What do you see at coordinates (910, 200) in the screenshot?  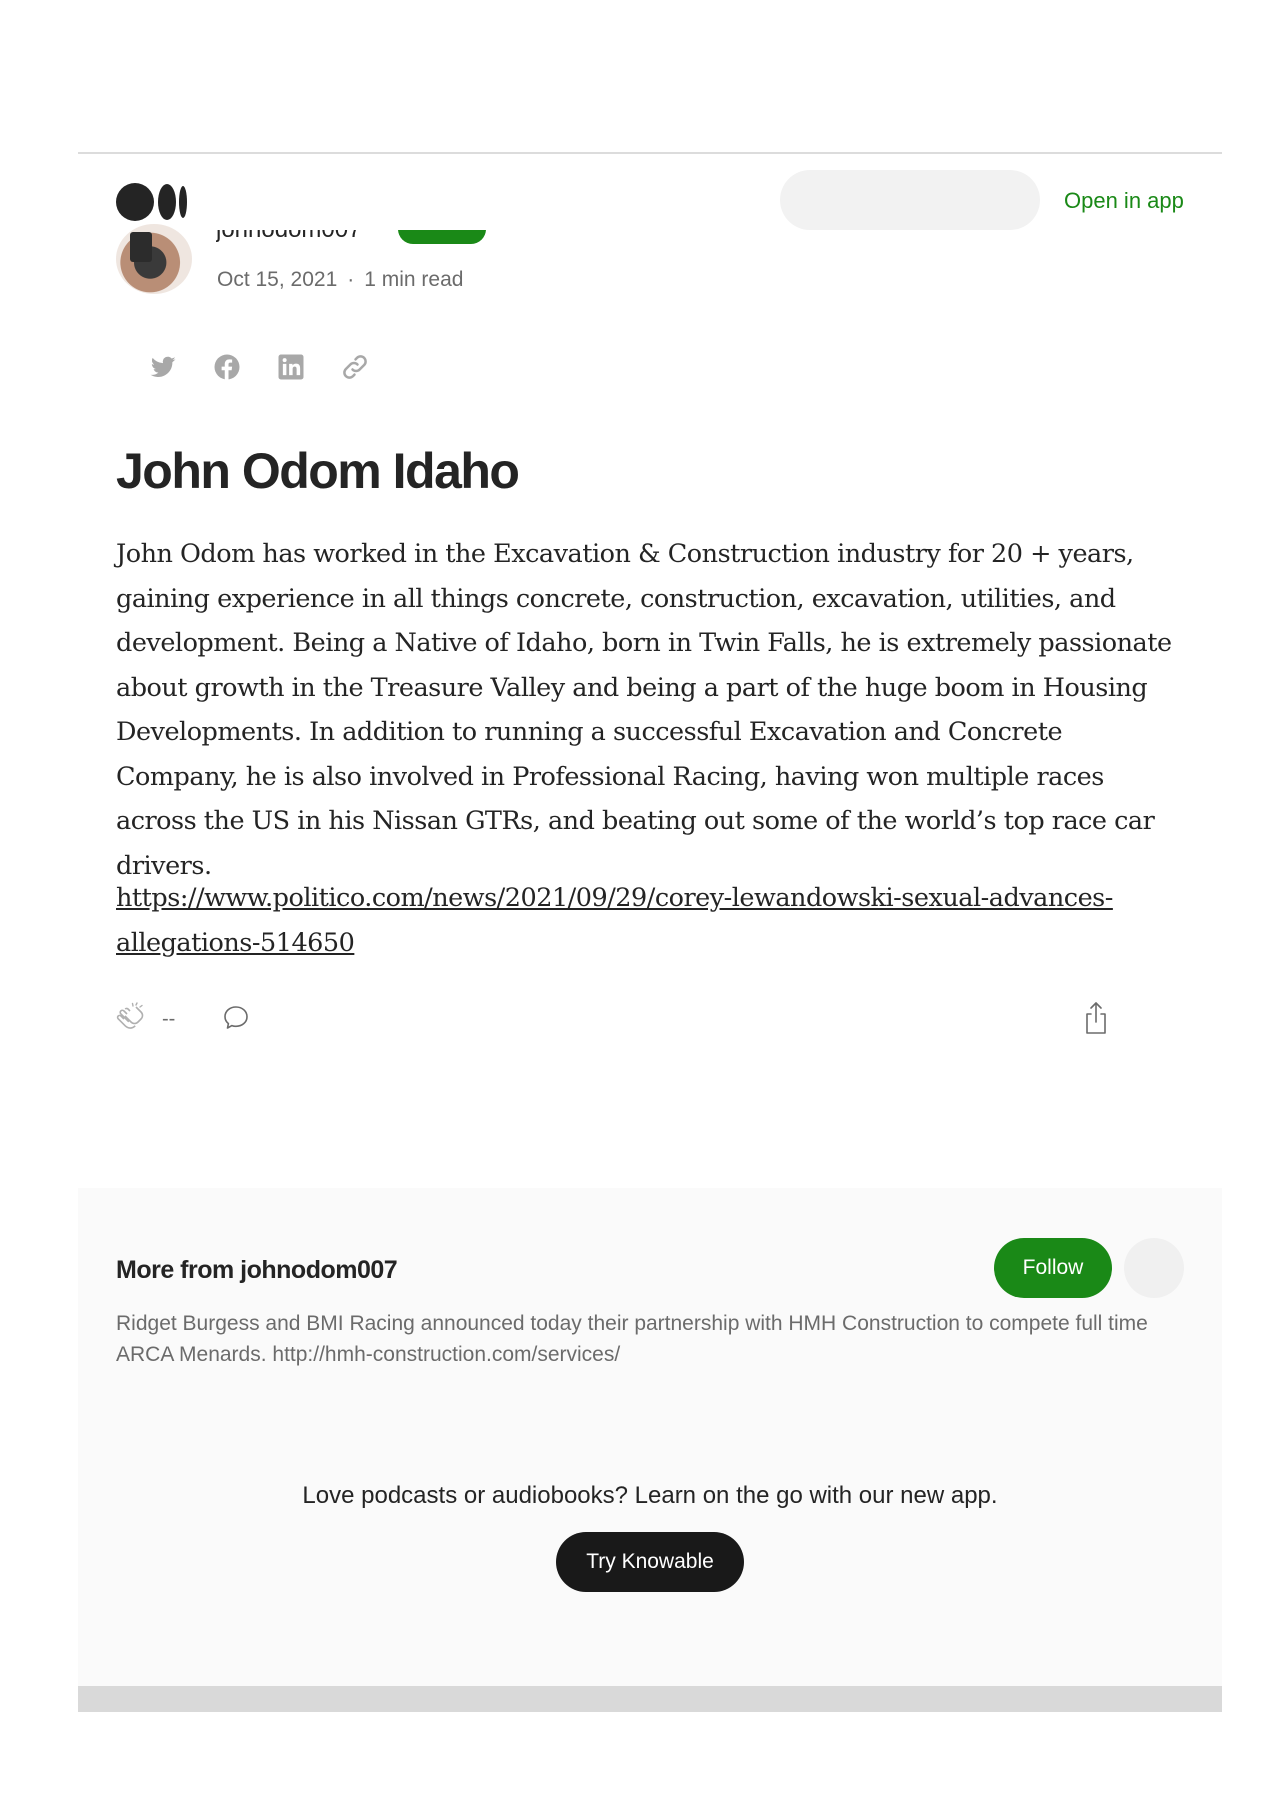 I see `search-bar` at bounding box center [910, 200].